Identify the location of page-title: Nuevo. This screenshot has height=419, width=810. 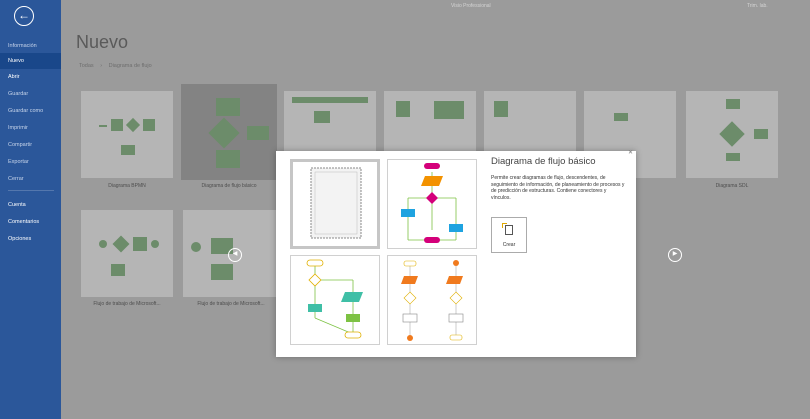
(102, 42).